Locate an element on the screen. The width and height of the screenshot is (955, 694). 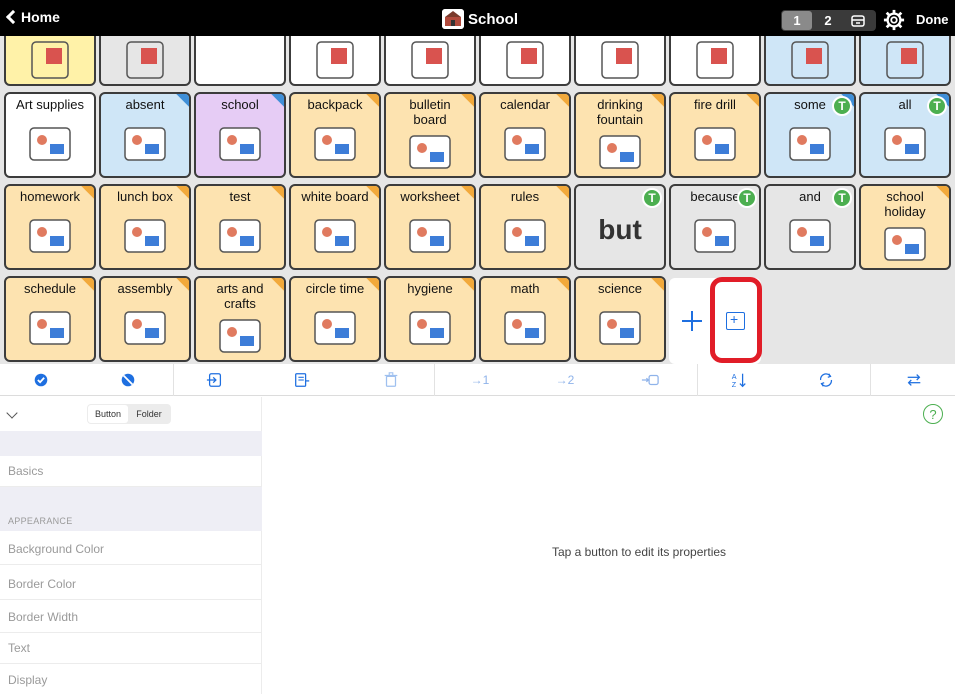
grid-button: lunch box is located at coordinates (145, 227).